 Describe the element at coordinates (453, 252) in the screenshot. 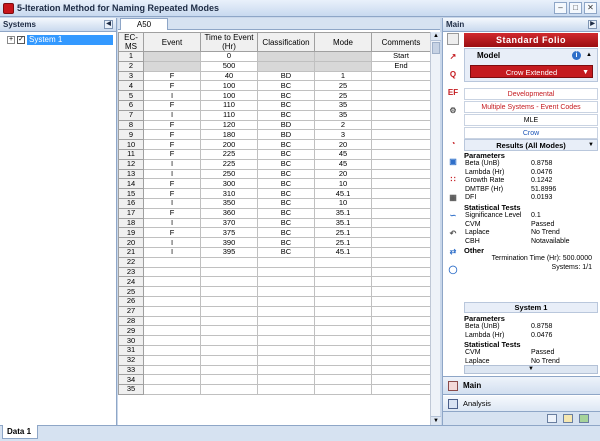

I see `transfer-icon: ⇄` at that location.